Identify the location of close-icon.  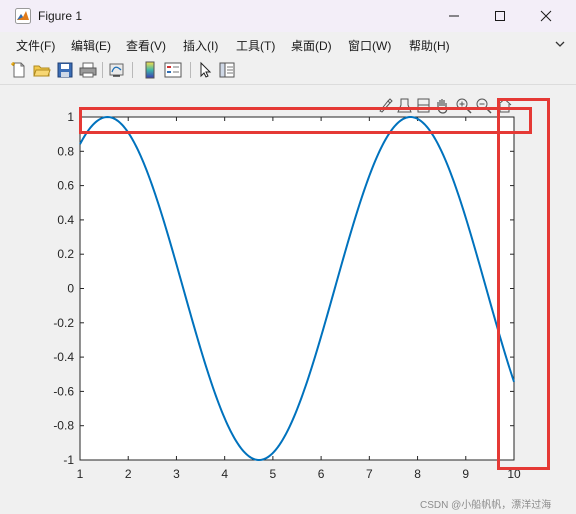
(546, 16).